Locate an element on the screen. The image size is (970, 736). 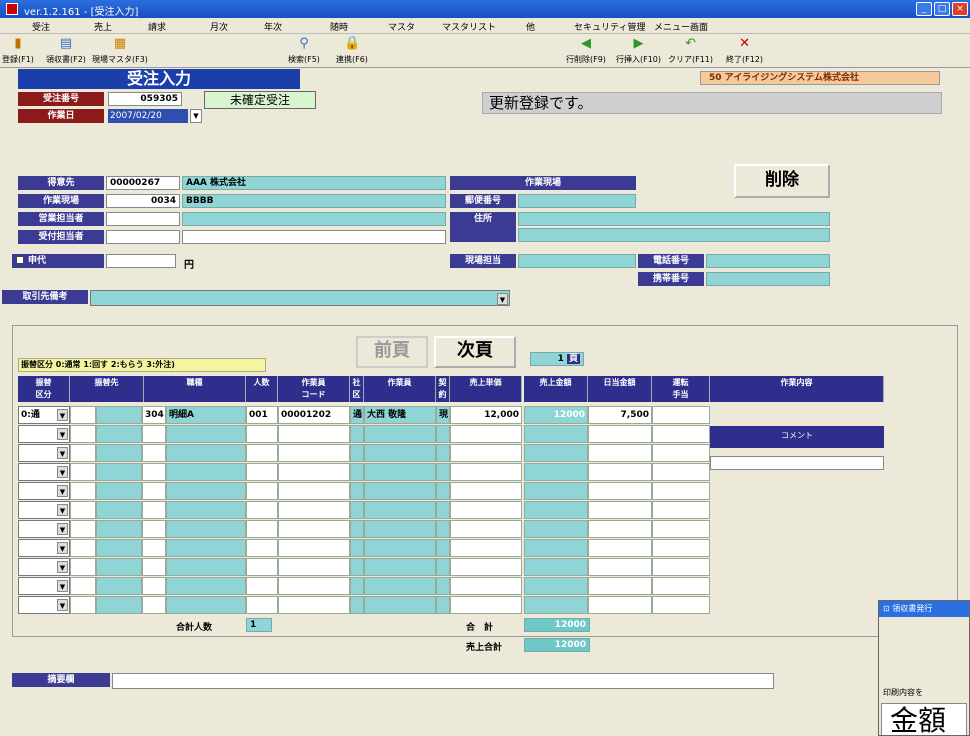
menu-item-9: セキュリティ管理 is located at coordinates (609, 26).